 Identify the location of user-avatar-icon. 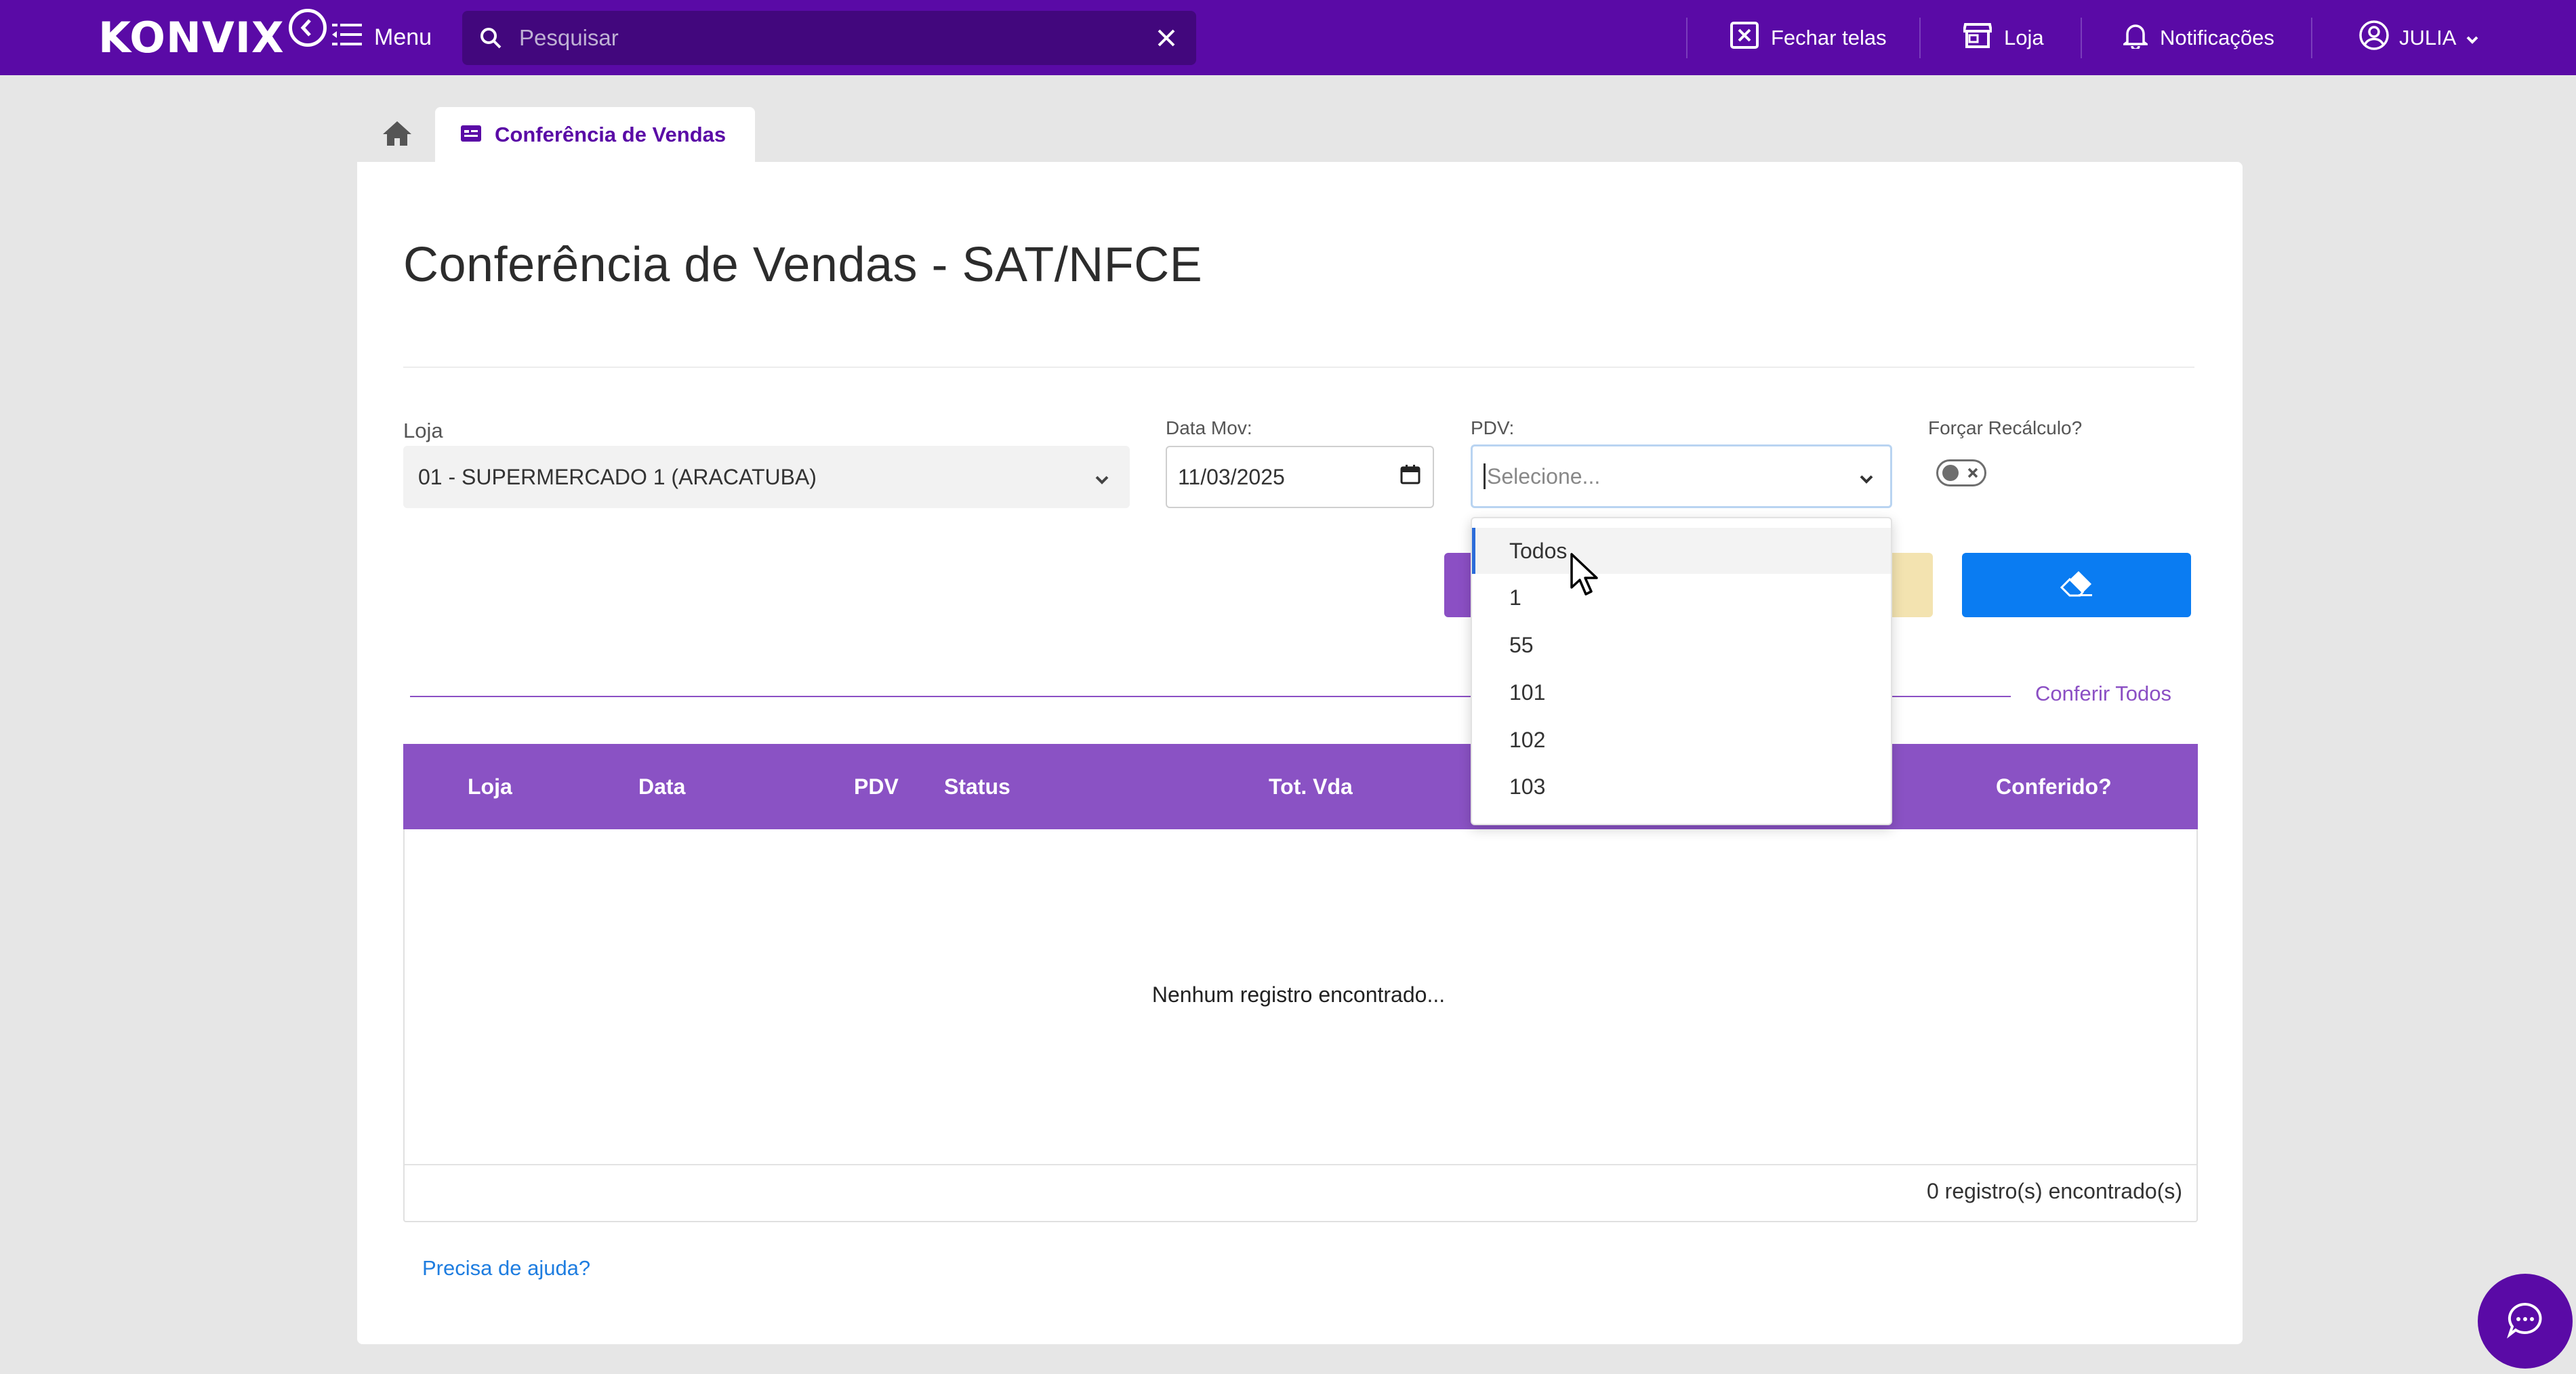
(2374, 38).